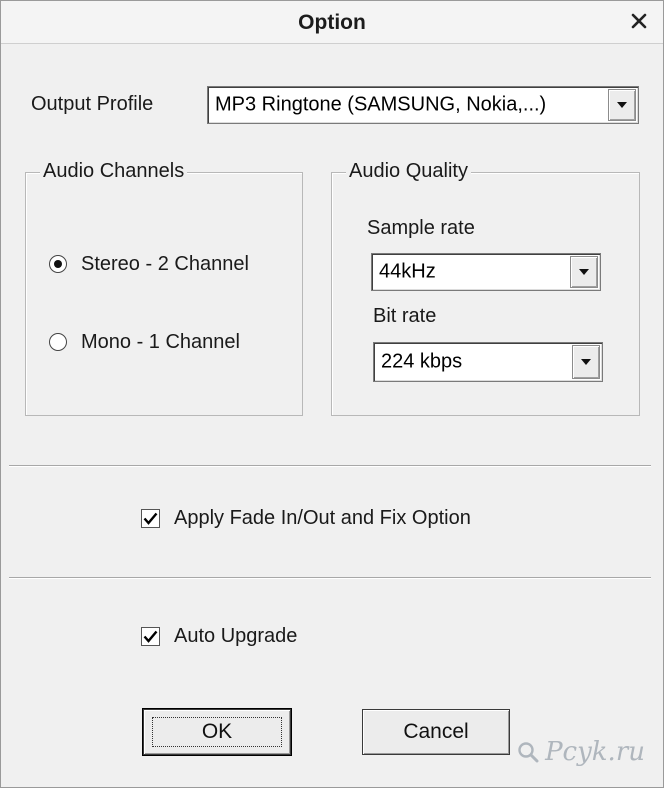 The height and width of the screenshot is (788, 664). I want to click on auto-upgrade-label: Auto Upgrade, so click(235, 636).